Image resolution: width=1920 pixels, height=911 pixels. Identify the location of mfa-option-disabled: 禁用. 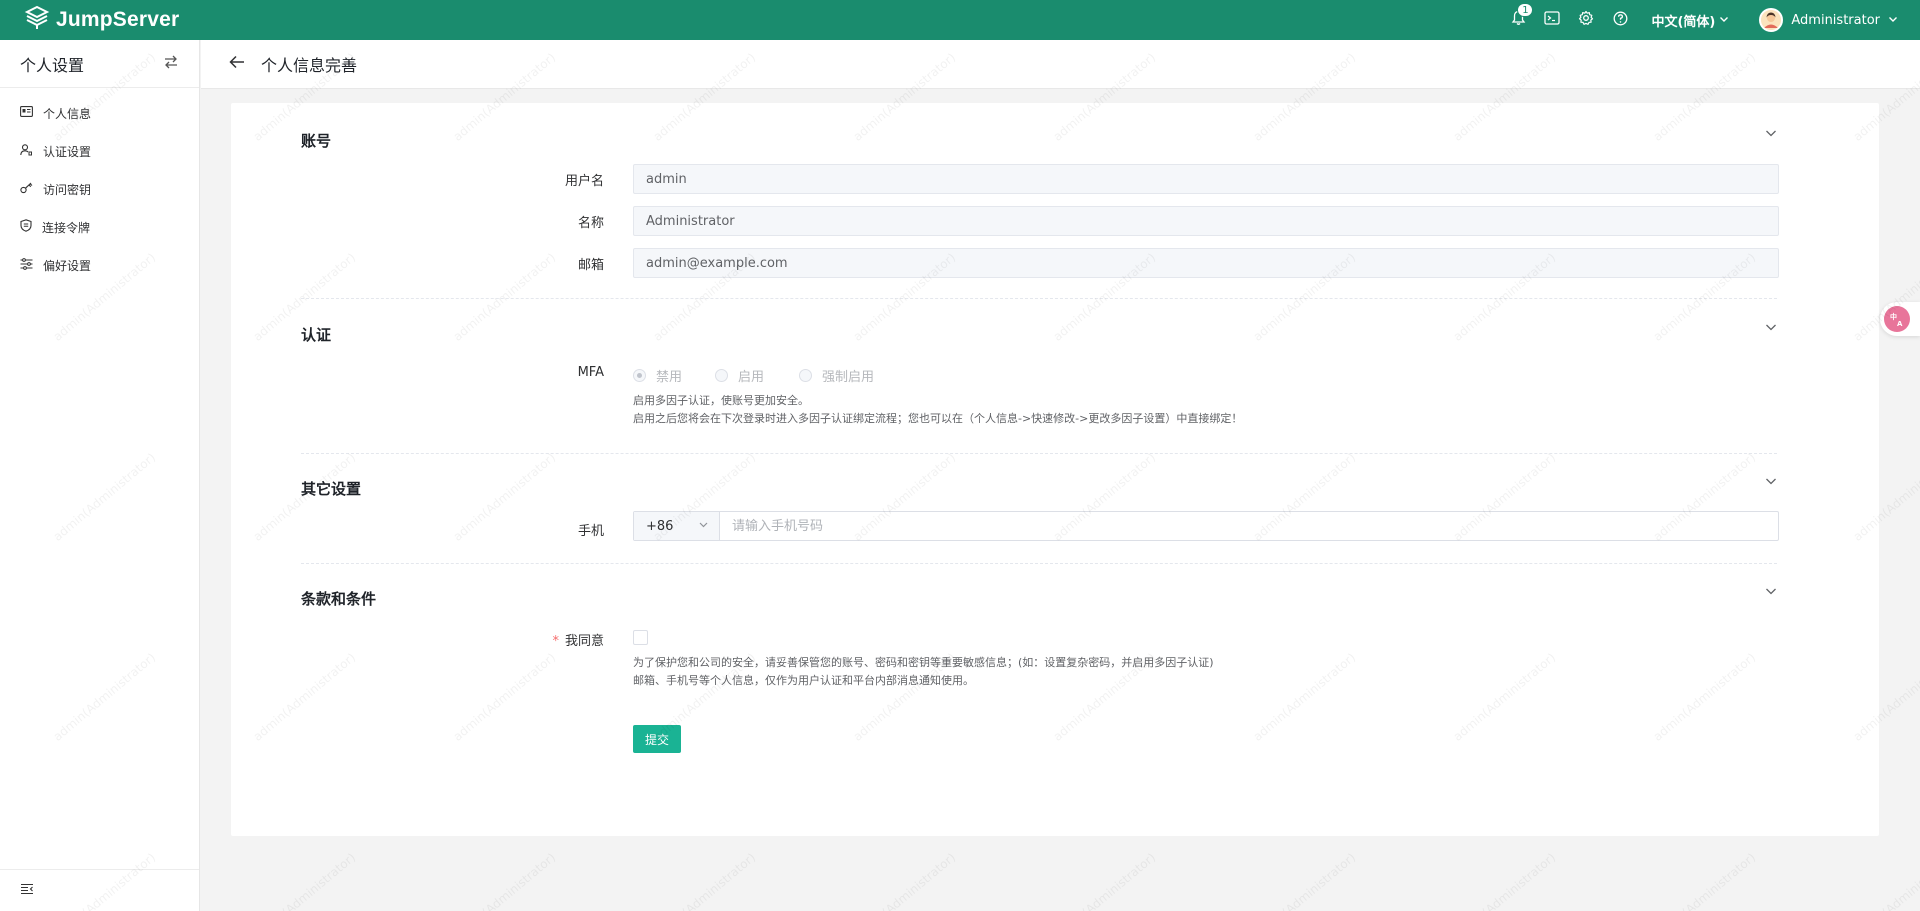
(657, 375).